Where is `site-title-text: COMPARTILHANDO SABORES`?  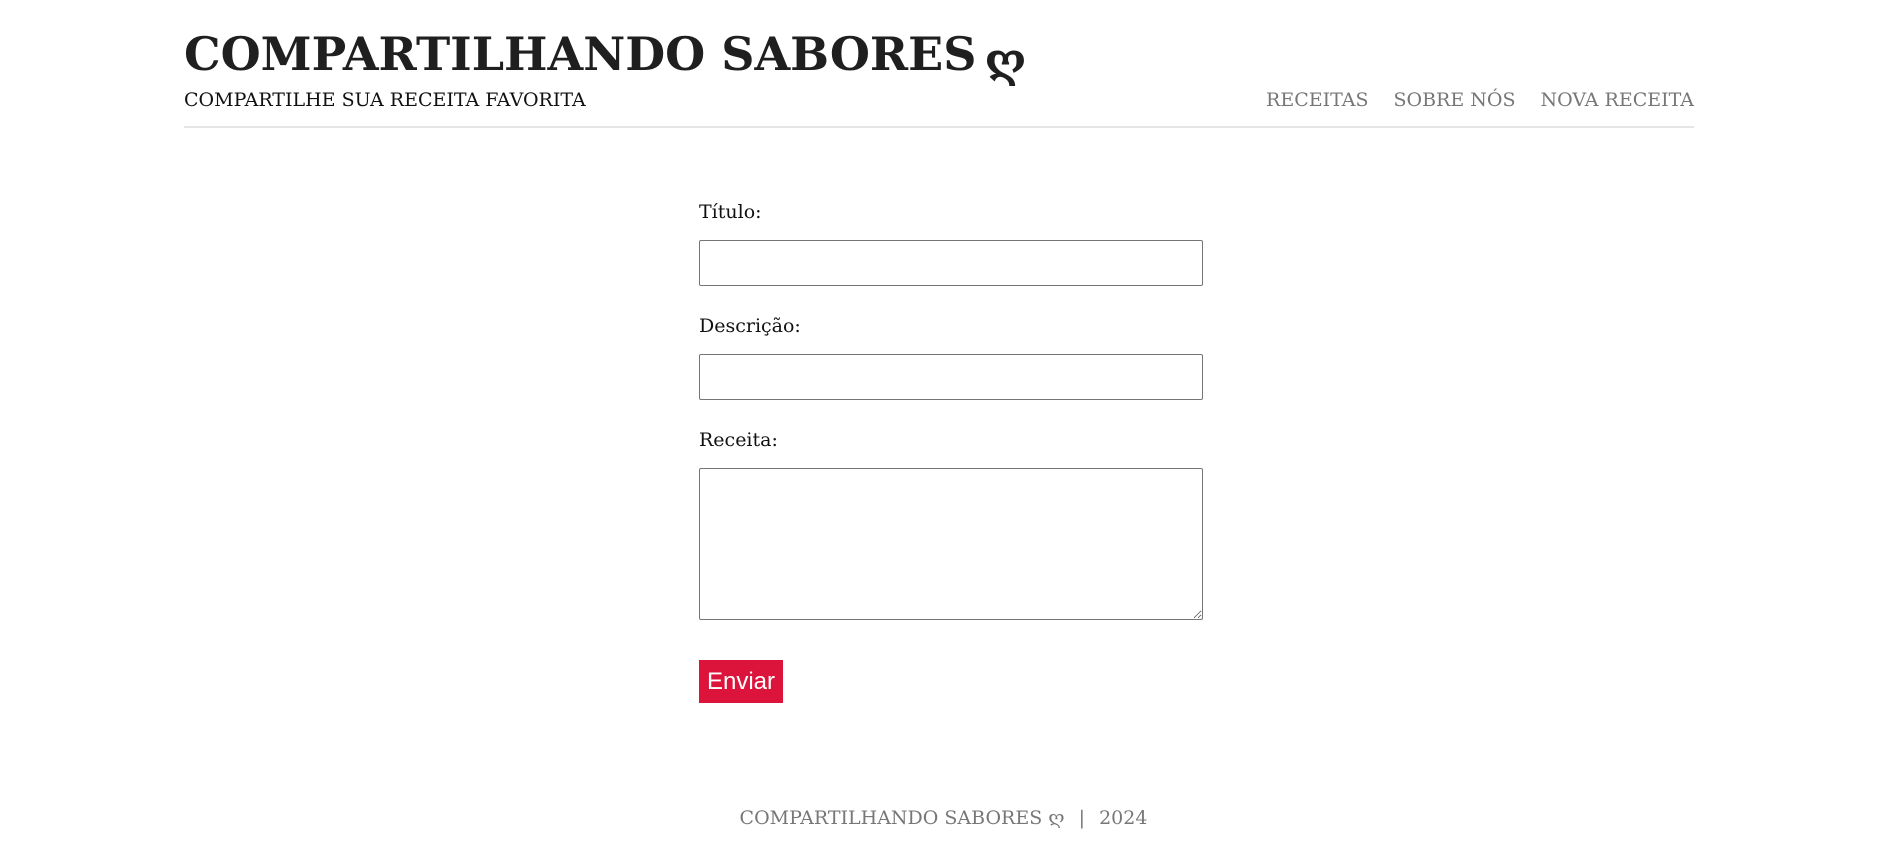
site-title-text: COMPARTILHANDO SABORES is located at coordinates (580, 54).